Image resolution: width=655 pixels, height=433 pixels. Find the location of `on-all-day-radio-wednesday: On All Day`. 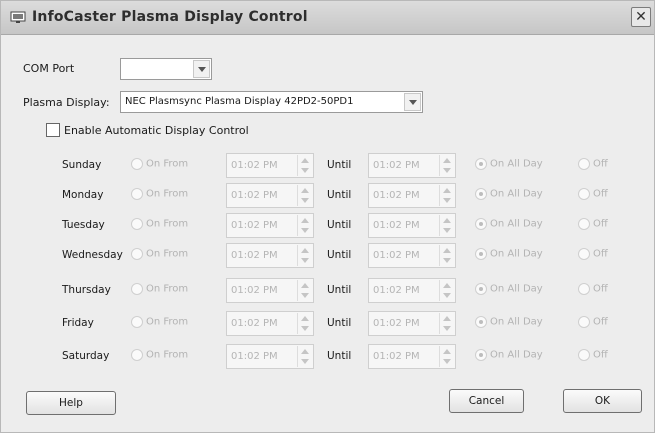

on-all-day-radio-wednesday: On All Day is located at coordinates (509, 254).